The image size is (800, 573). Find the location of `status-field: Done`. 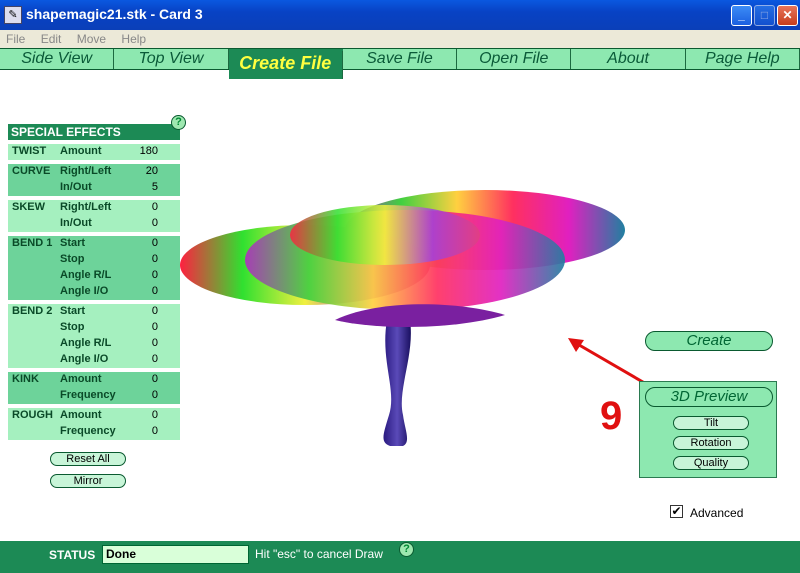

status-field: Done is located at coordinates (175, 554).